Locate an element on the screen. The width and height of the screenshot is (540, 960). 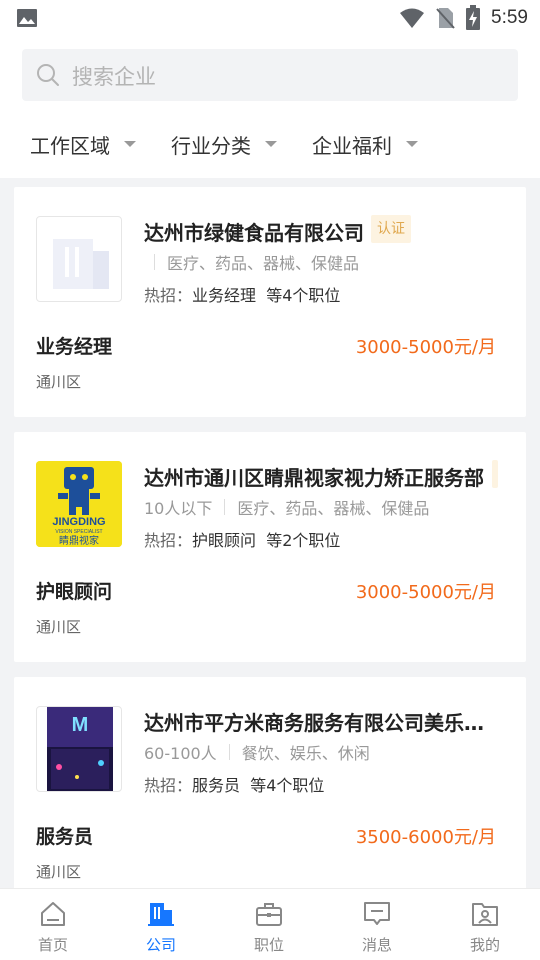
hot-jobs: 热招：护眼顾问 等2个职位 is located at coordinates (242, 539).